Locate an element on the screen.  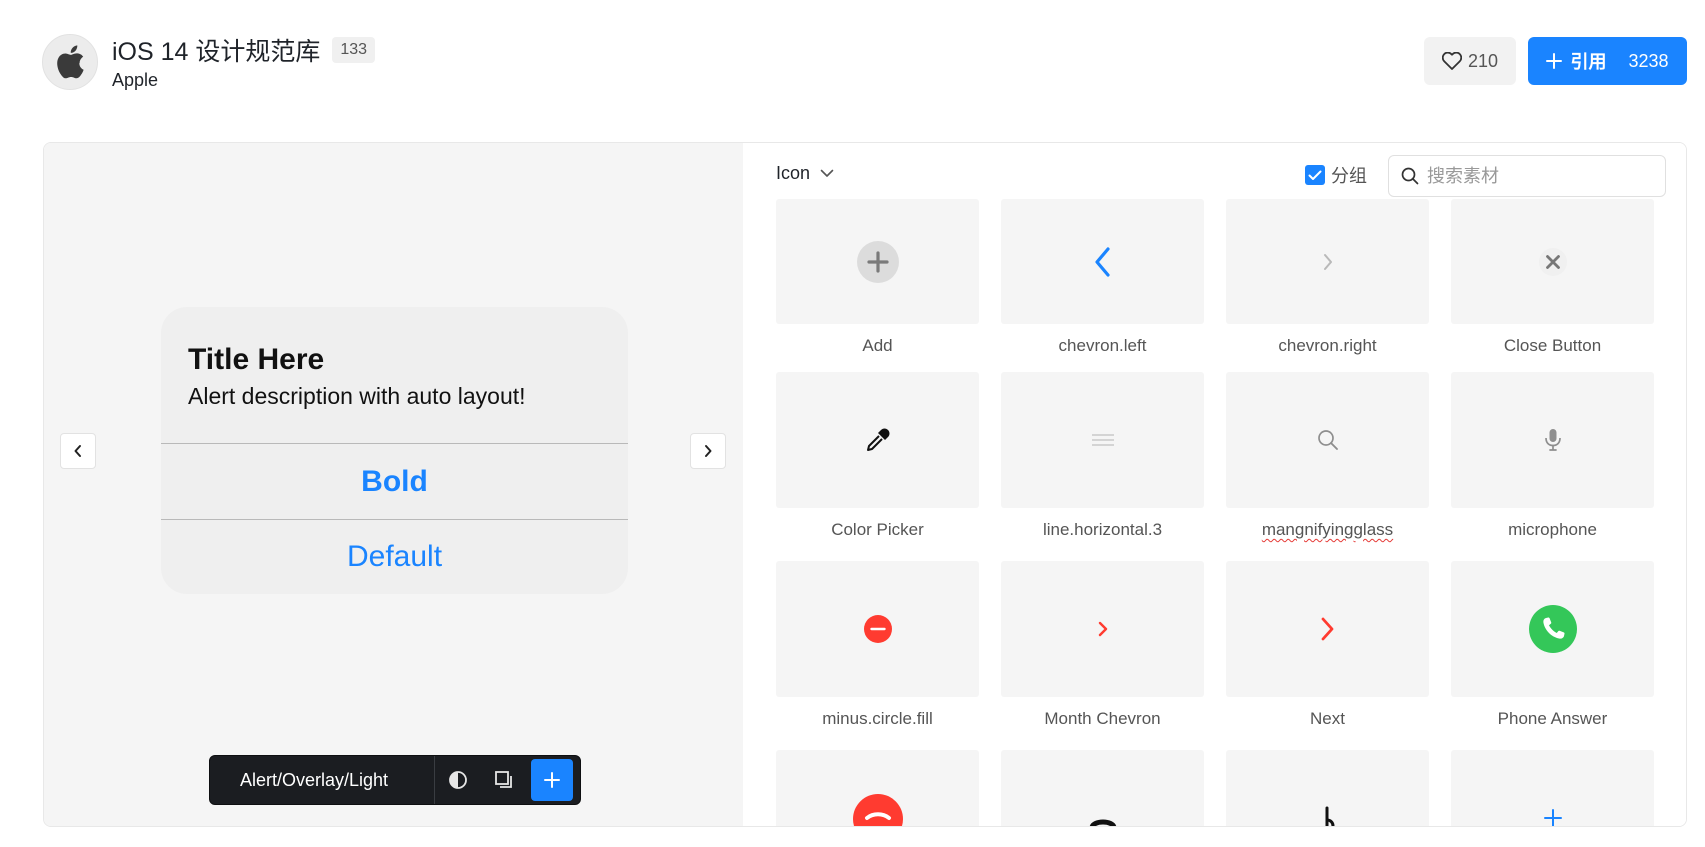
previous-button is located at coordinates (78, 451).